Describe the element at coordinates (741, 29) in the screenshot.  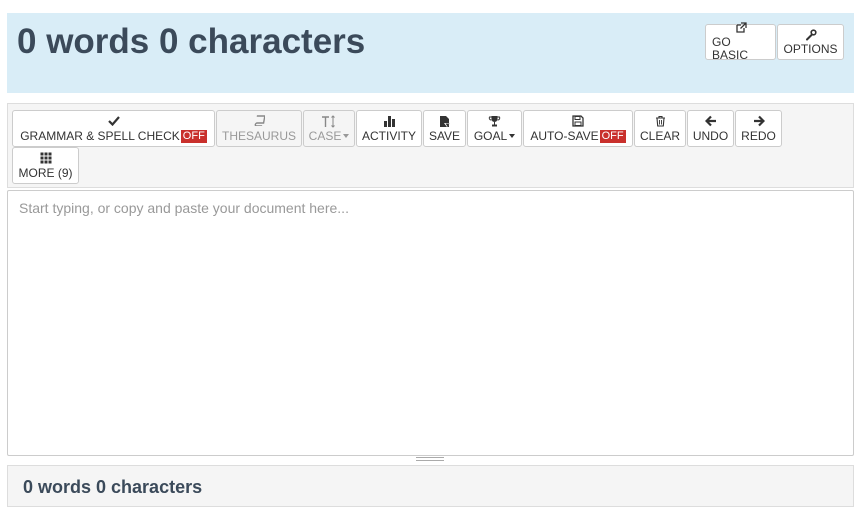
I see `external-link-icon` at that location.